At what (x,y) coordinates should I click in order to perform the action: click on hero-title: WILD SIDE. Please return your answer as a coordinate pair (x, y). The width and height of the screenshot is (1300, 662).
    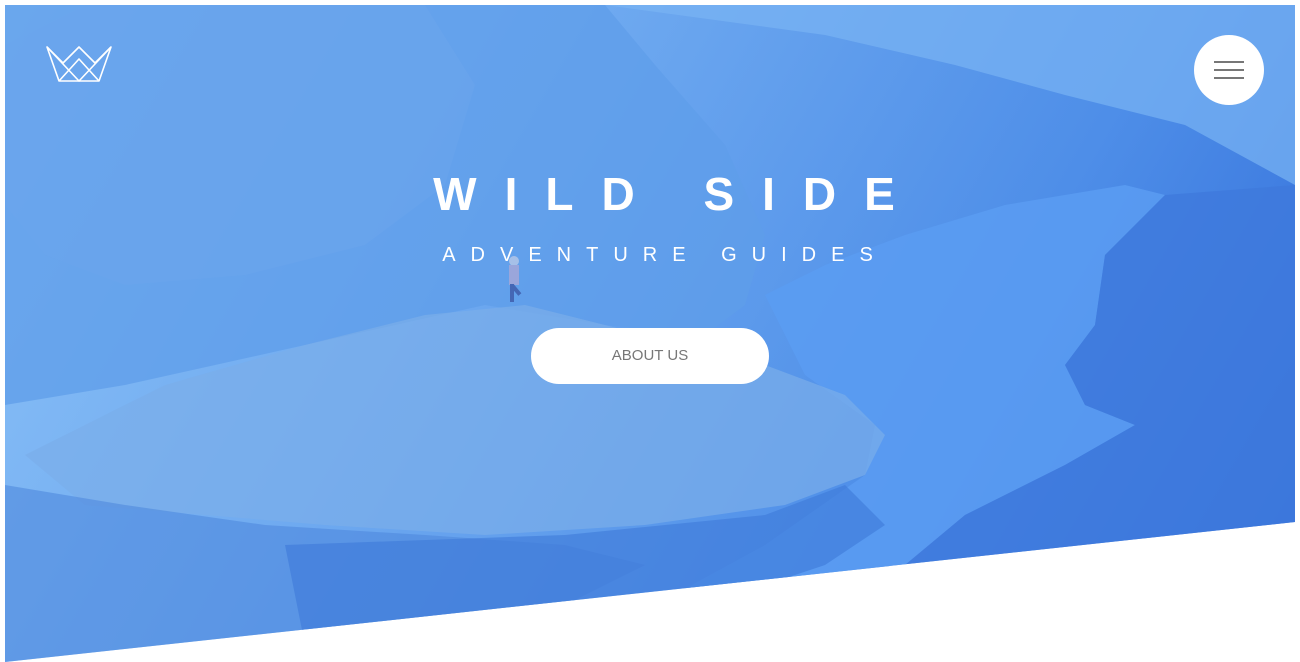
    Looking at the image, I should click on (678, 194).